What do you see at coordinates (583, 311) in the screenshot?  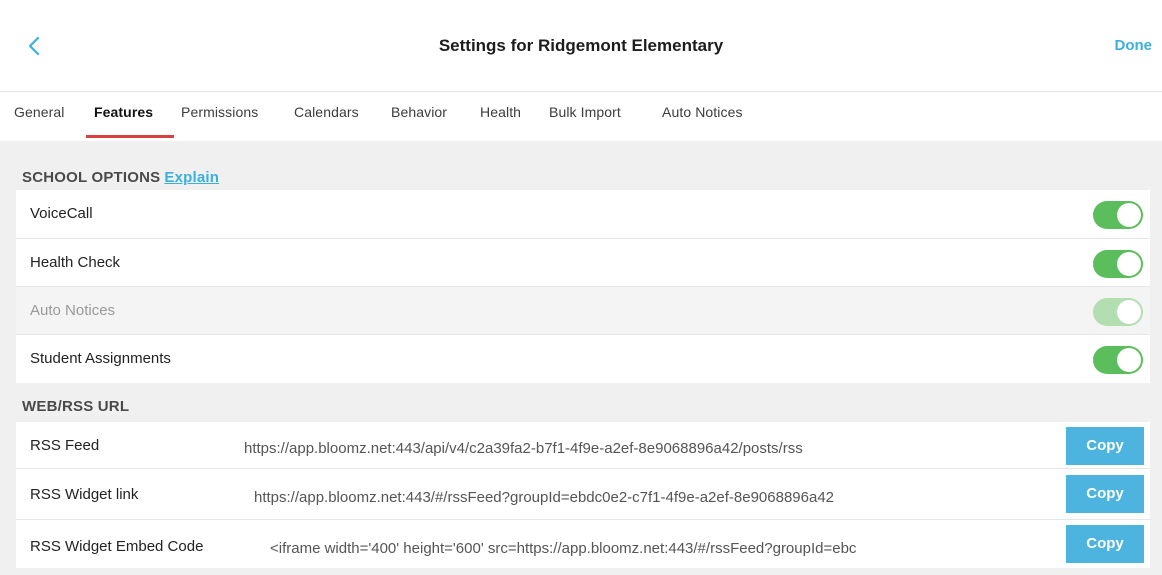 I see `option-row-auto-notices: Auto Notices` at bounding box center [583, 311].